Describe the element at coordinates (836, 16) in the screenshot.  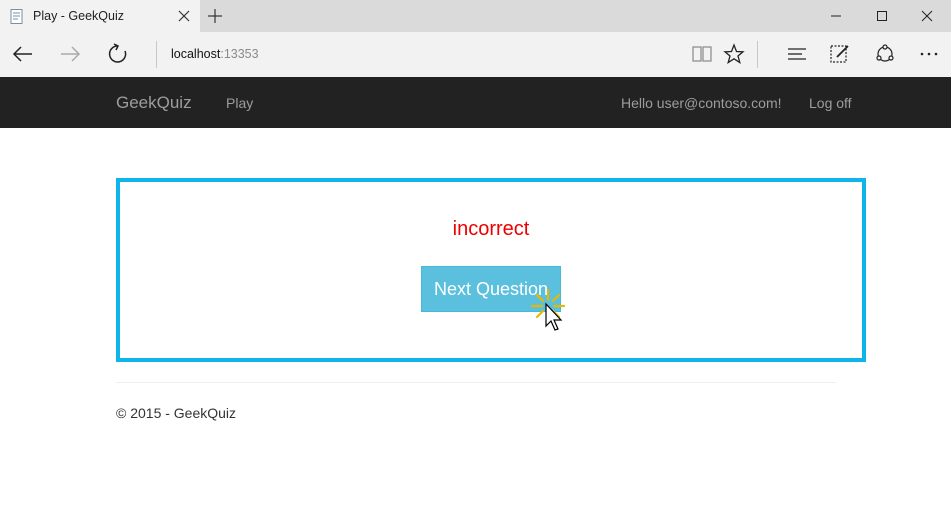
I see `minimize-icon` at that location.